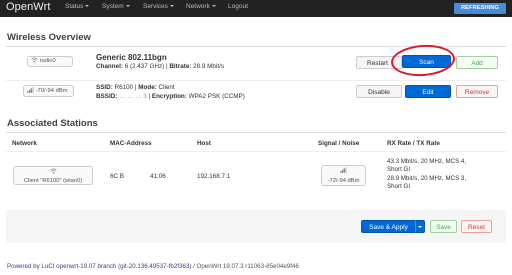 The image size is (512, 275). I want to click on add-button: Add, so click(477, 62).